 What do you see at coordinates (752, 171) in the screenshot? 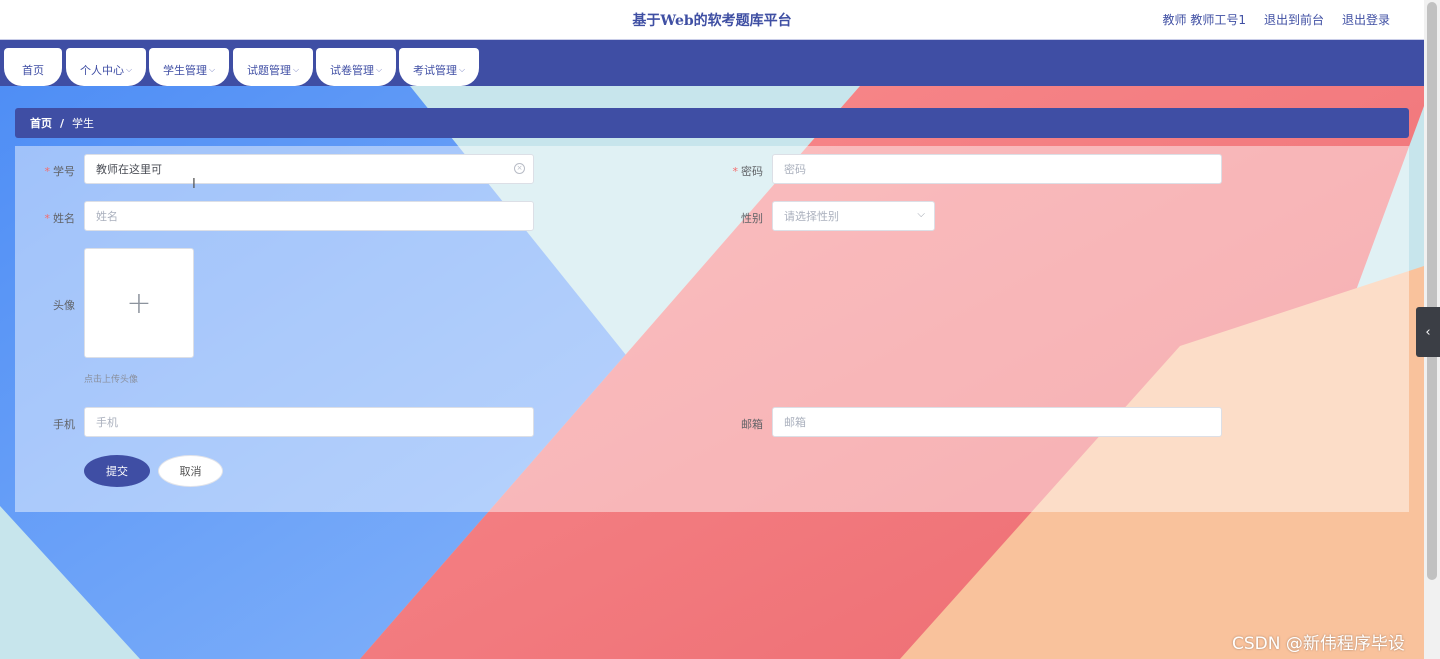
I see `password-label-text: 密码` at bounding box center [752, 171].